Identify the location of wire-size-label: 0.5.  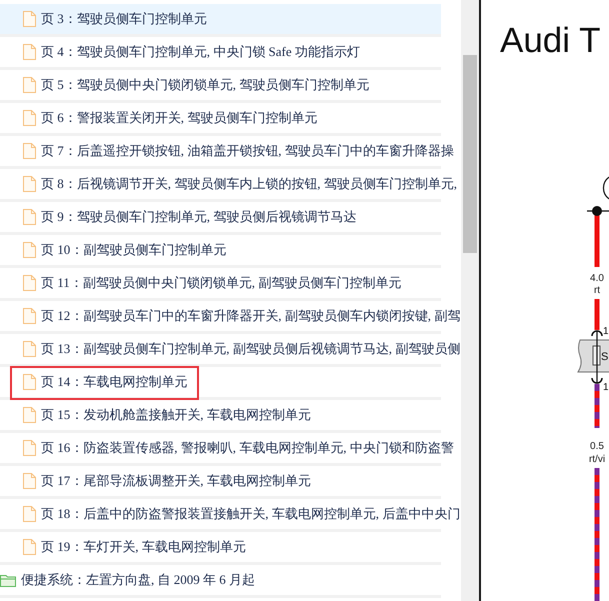
(597, 446).